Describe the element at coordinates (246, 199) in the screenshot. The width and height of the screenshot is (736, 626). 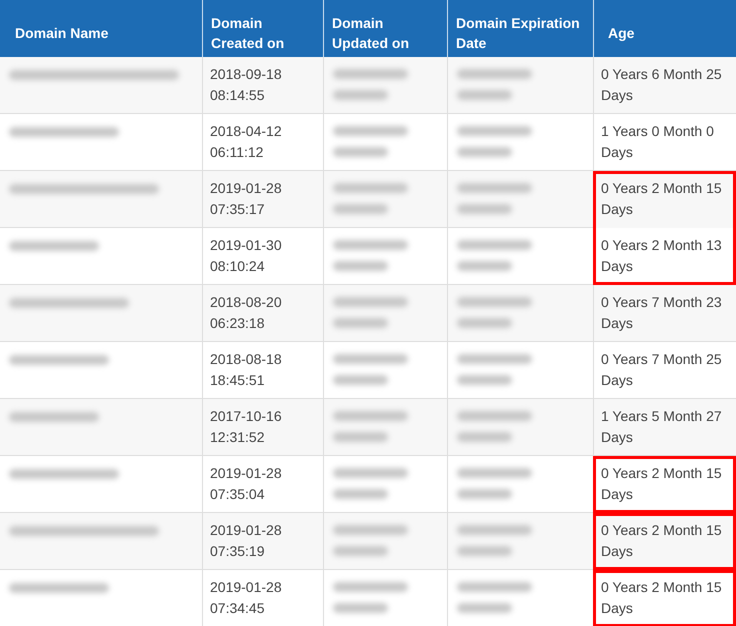
I see `created-date: 2019-01-28 07:35:17` at that location.